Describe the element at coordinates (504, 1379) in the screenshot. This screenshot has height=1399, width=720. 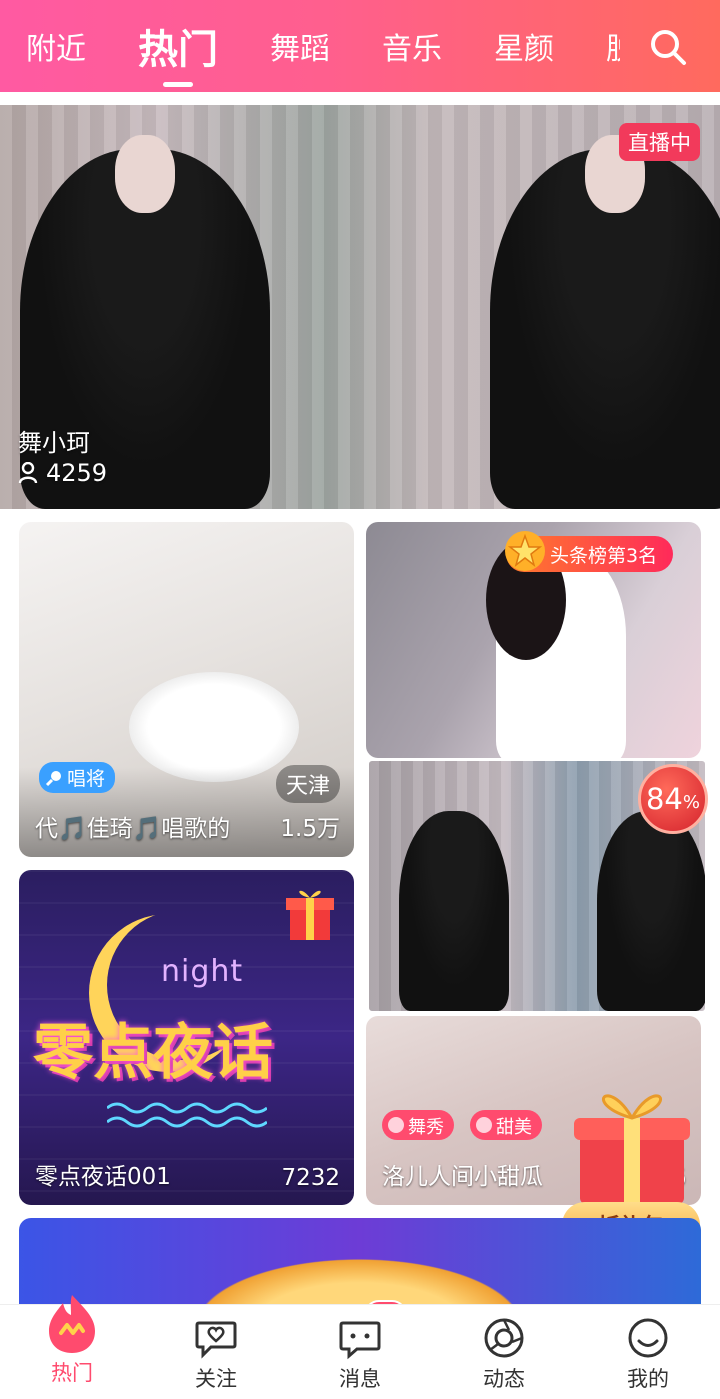
I see `nav-activity-label: 动态` at that location.